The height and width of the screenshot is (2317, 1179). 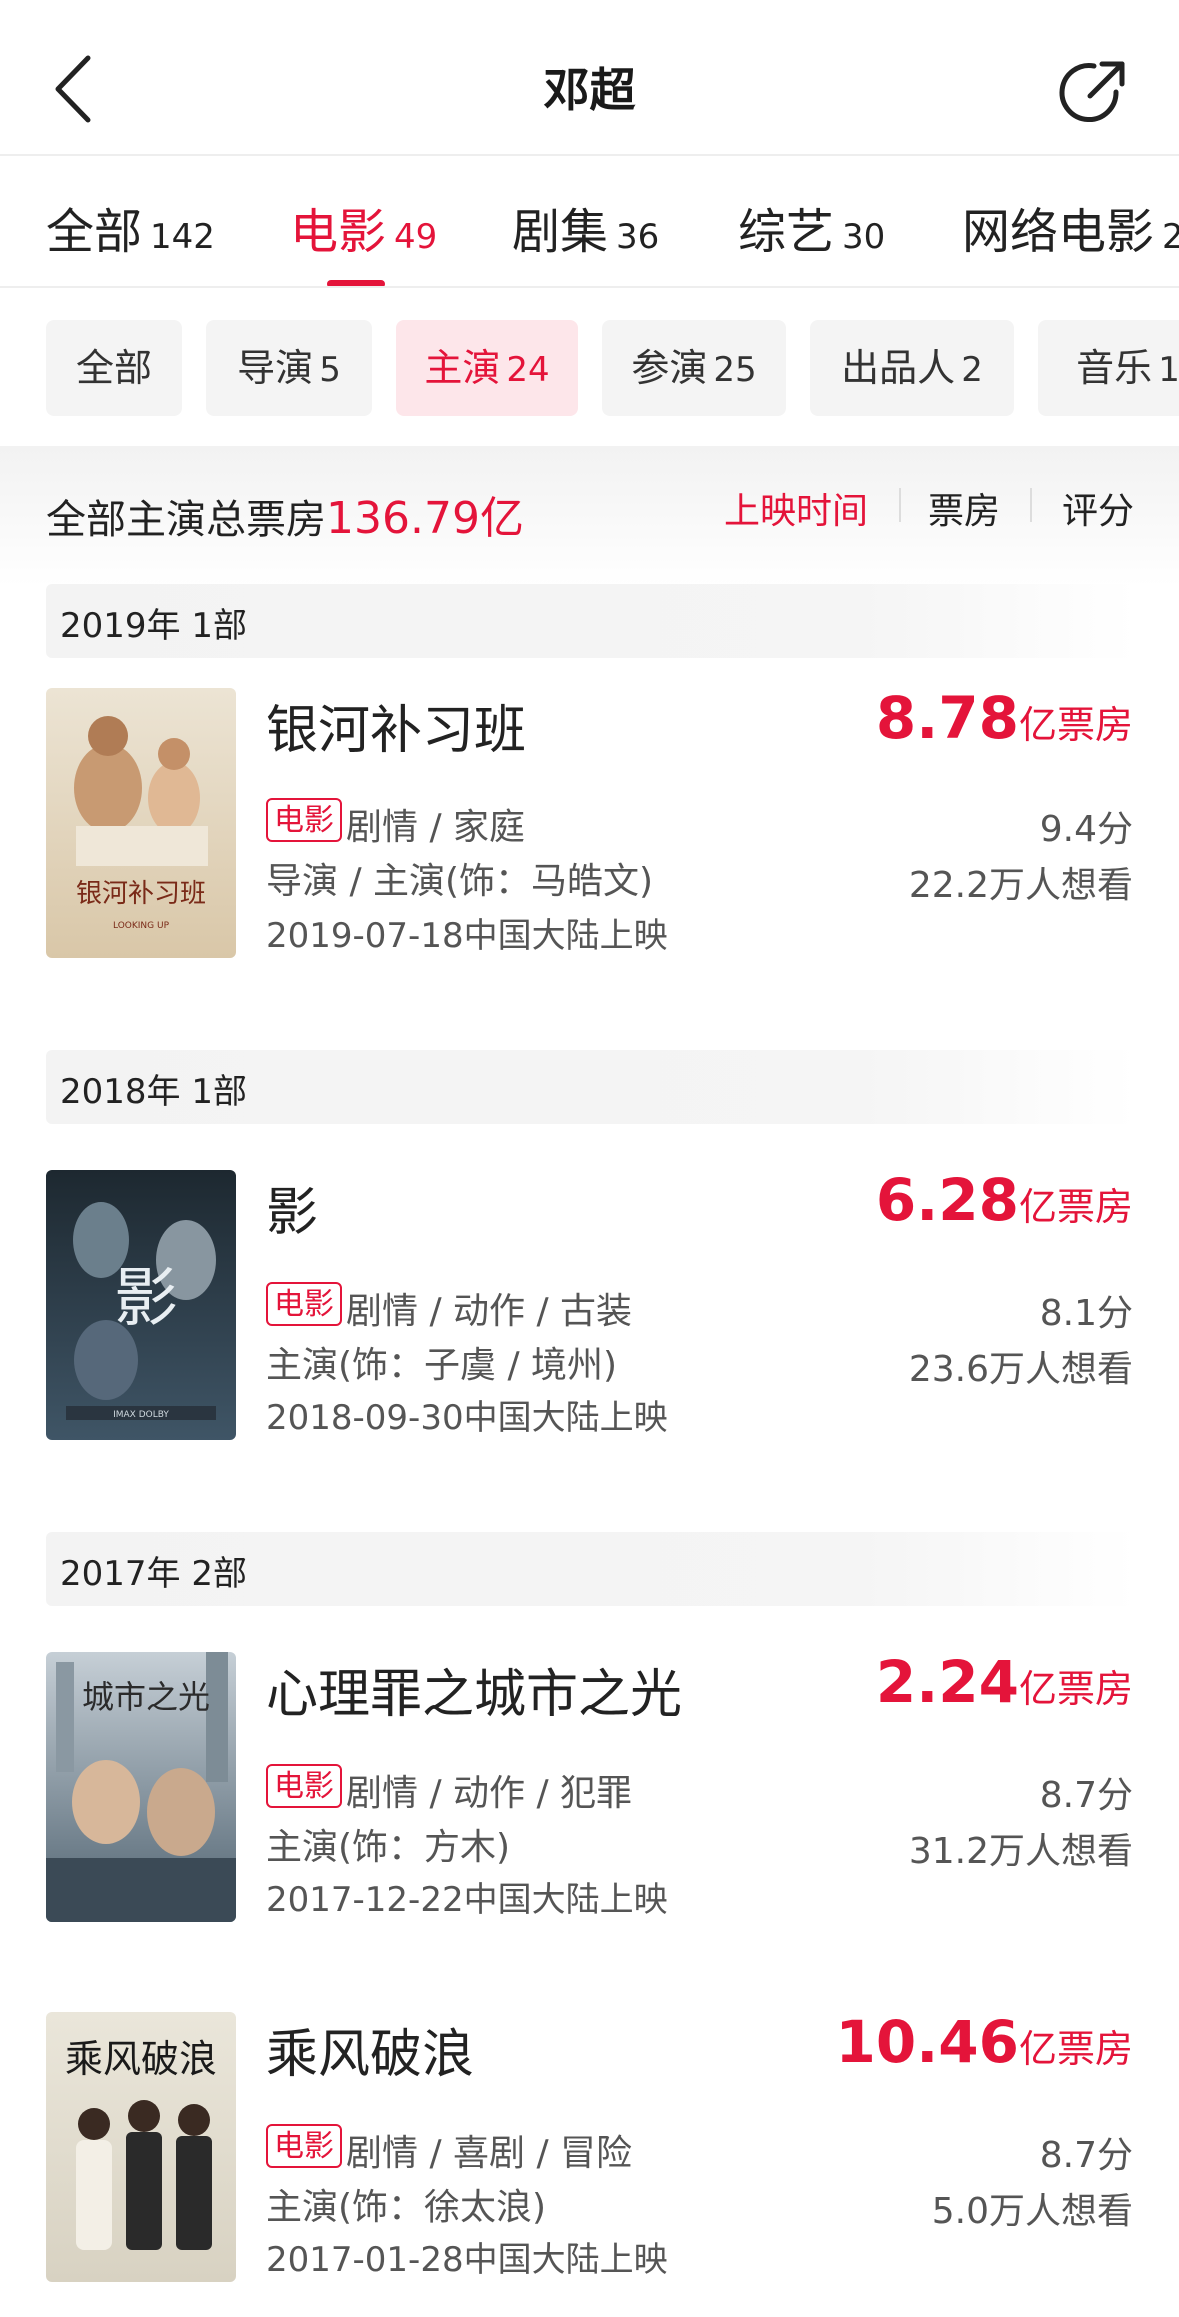 I want to click on movie-title: 心理罪之城市之光, so click(x=474, y=1689).